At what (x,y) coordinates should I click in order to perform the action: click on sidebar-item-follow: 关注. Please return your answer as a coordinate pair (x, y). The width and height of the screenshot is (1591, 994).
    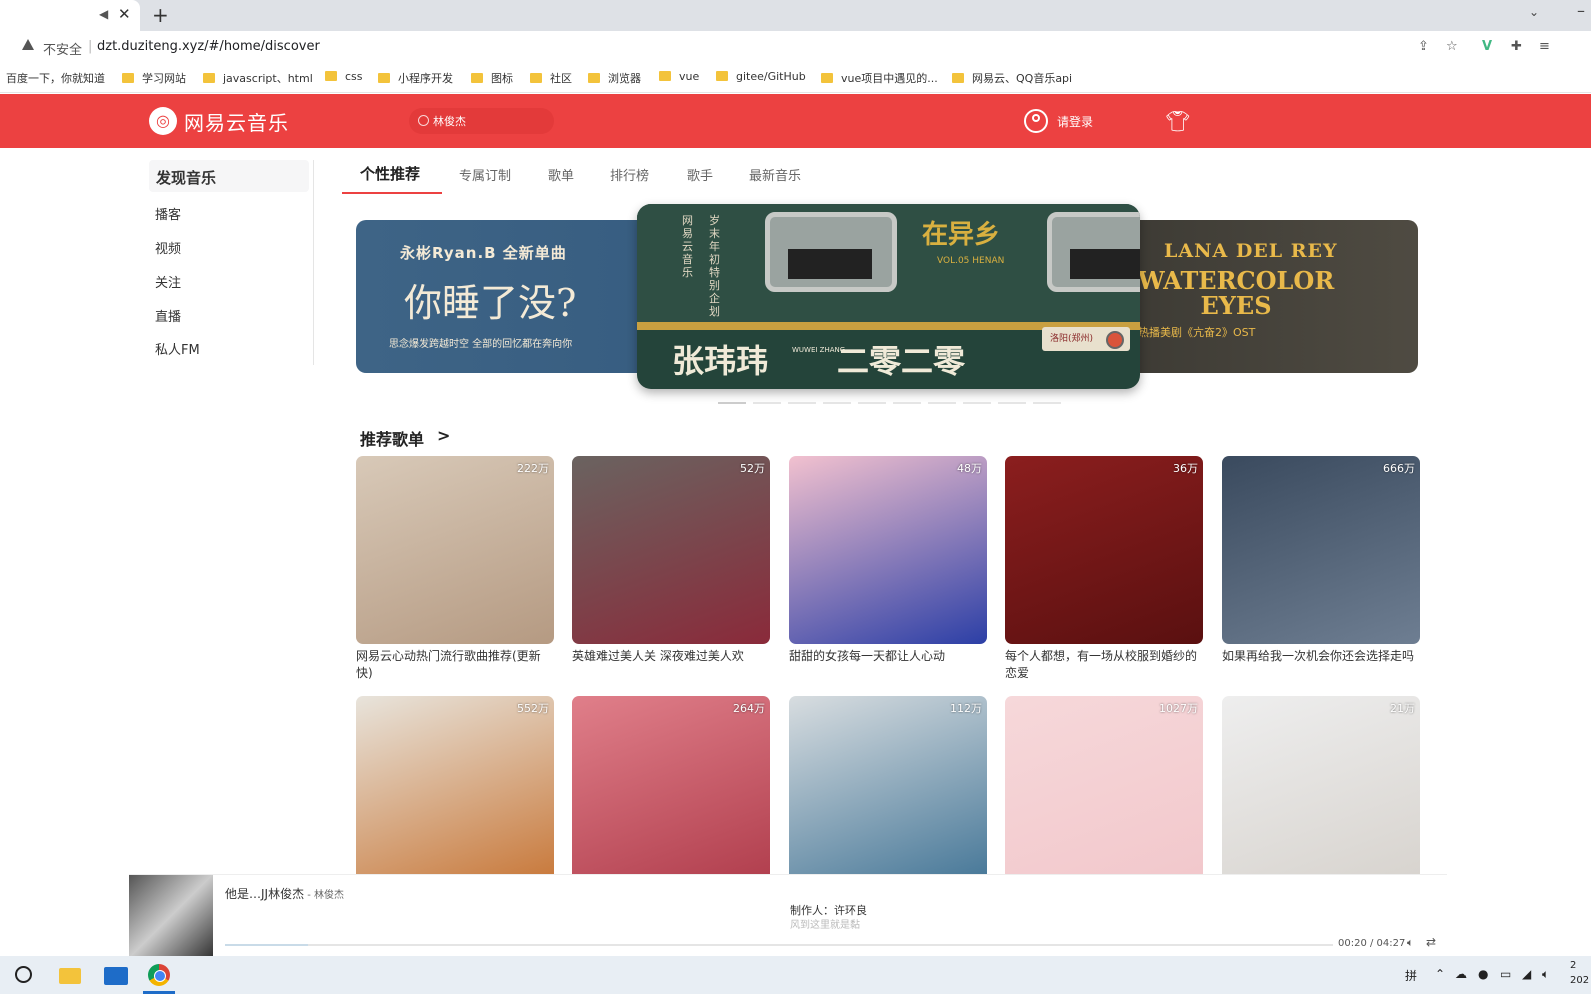
    Looking at the image, I should click on (168, 281).